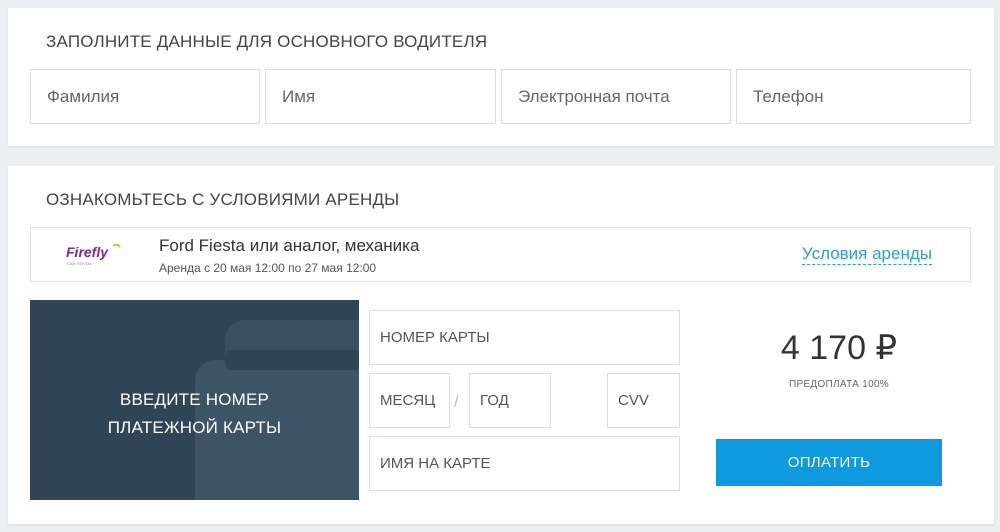  I want to click on card-number-field, so click(524, 337).